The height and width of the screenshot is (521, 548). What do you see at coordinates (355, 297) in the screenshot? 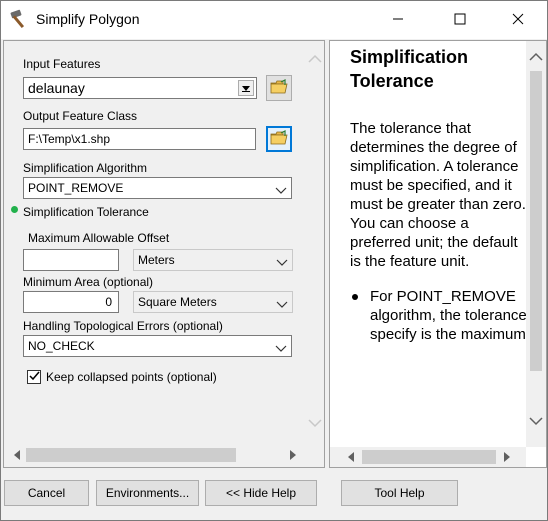
I see `bullet-icon` at bounding box center [355, 297].